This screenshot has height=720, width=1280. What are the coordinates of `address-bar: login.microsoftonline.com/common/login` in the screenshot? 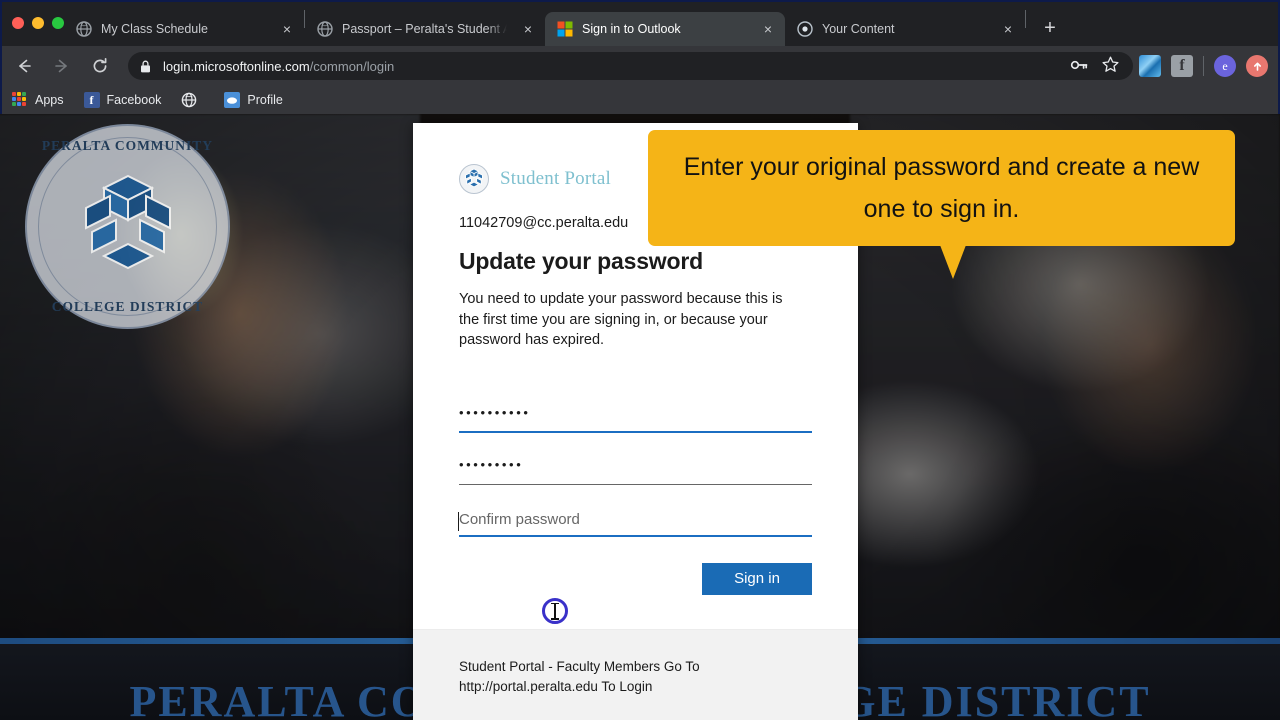 It's located at (630, 66).